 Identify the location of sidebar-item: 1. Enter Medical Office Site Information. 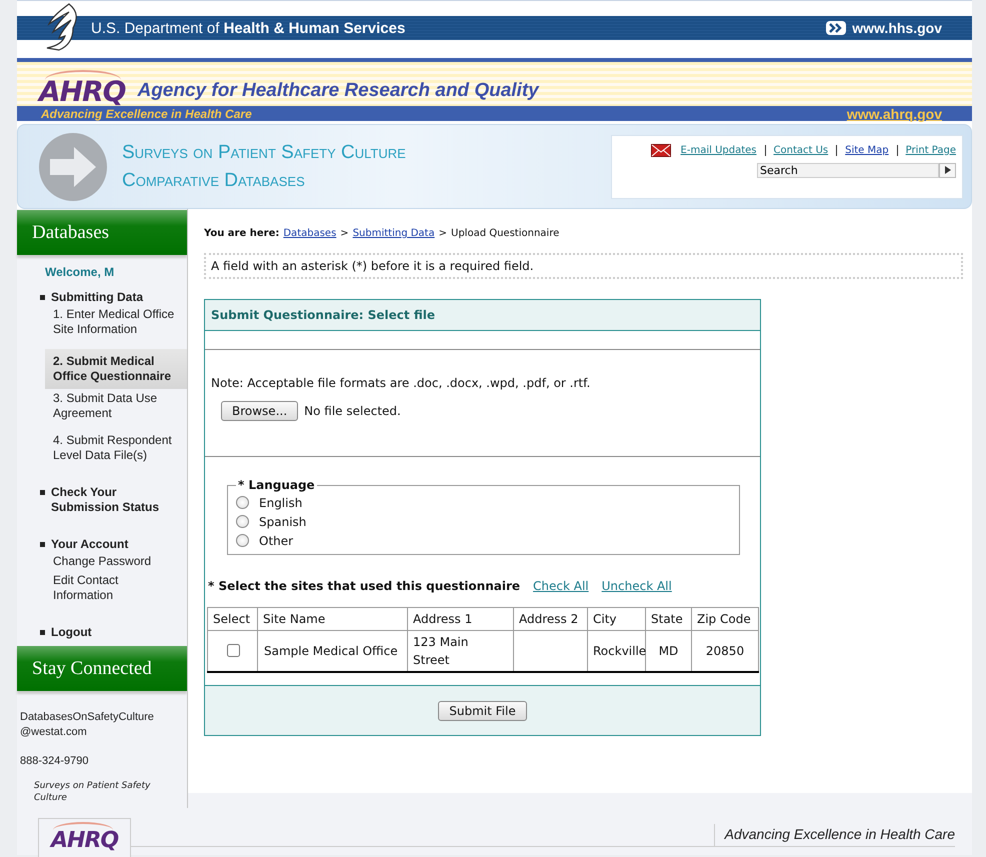
(102, 322).